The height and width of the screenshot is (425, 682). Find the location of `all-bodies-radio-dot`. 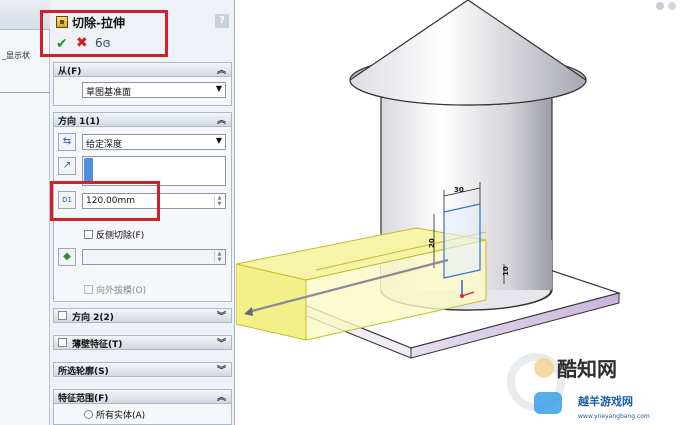

all-bodies-radio-dot is located at coordinates (88, 414).